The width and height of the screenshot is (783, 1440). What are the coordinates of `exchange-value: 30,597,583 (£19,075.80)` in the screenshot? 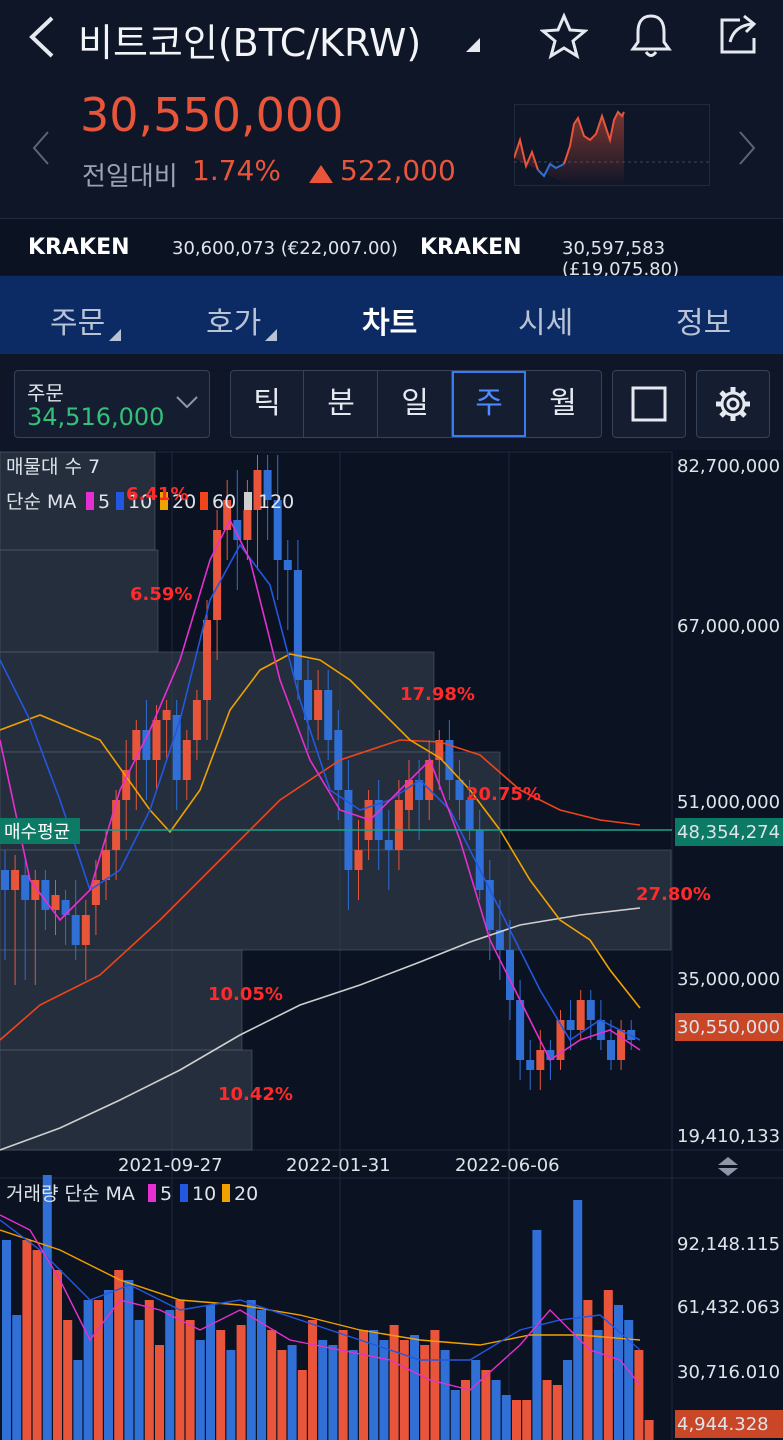 It's located at (621, 259).